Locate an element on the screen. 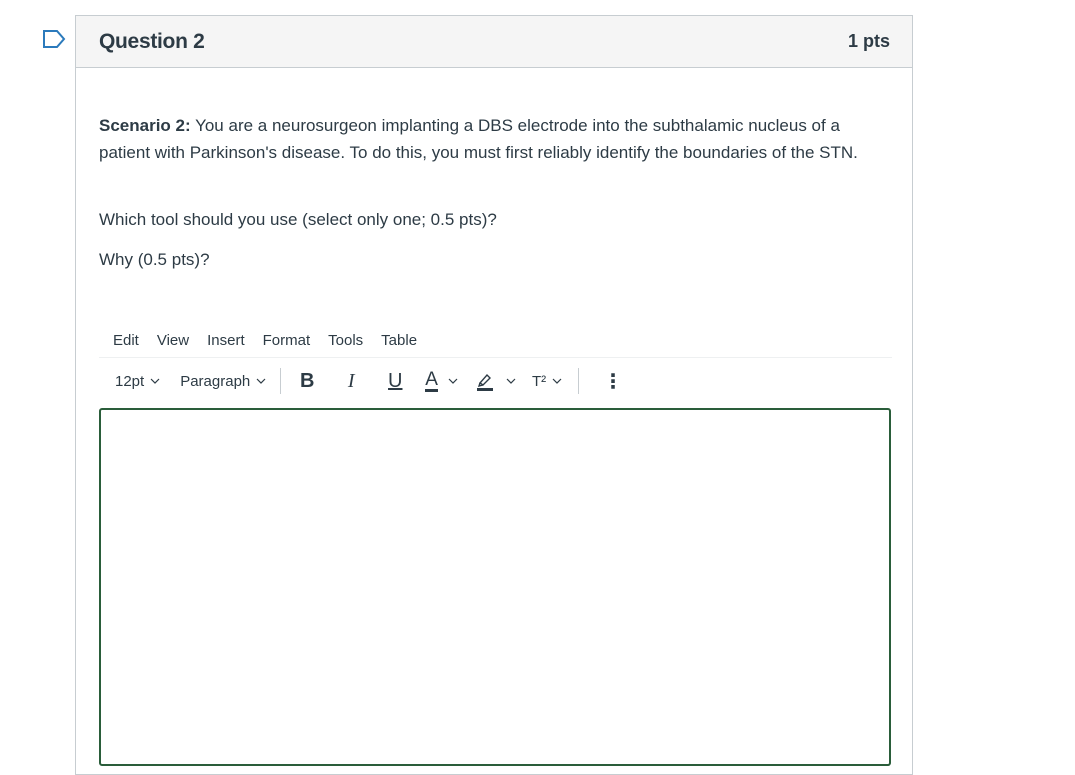 The height and width of the screenshot is (775, 1075). superscript-icon: T² is located at coordinates (539, 381).